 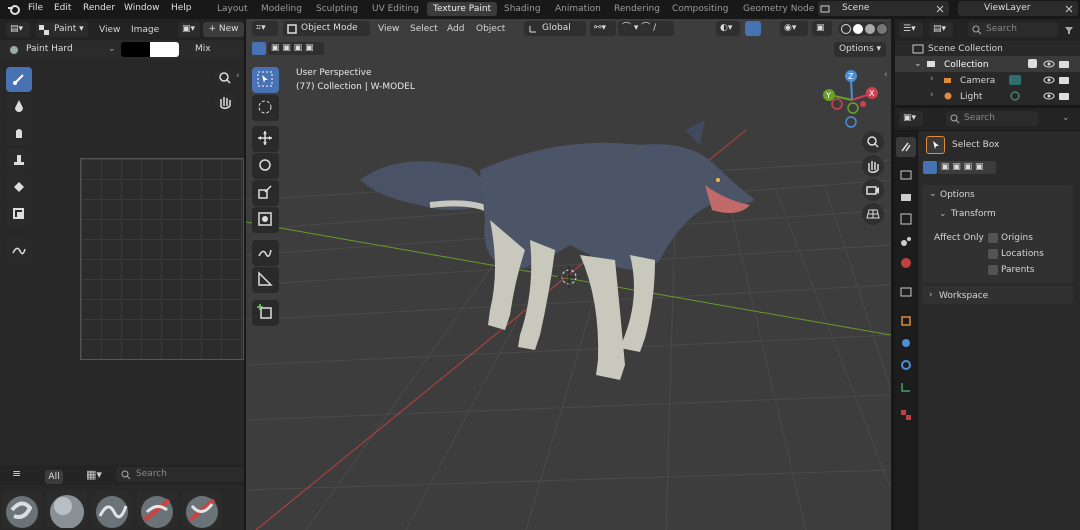 I want to click on axis-gizmo: Z Y X, so click(x=852, y=98).